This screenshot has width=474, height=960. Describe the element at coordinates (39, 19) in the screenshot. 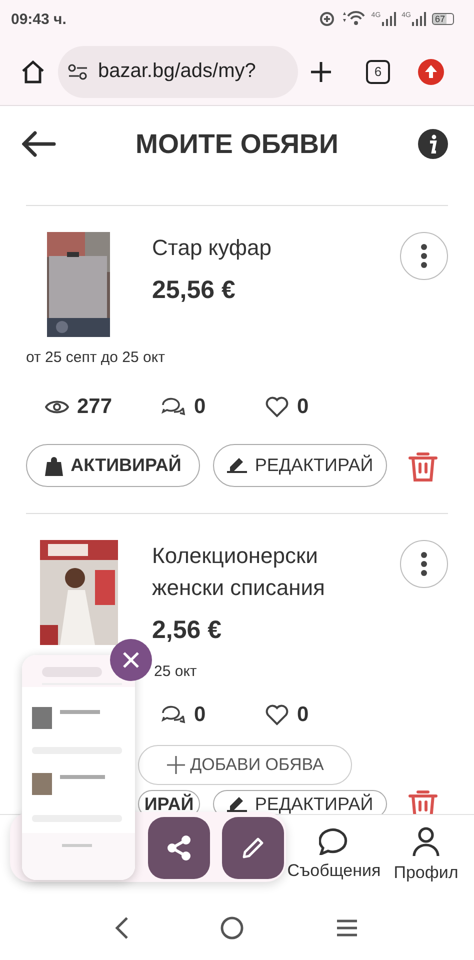

I see `status-time: 09:43 ч.` at that location.